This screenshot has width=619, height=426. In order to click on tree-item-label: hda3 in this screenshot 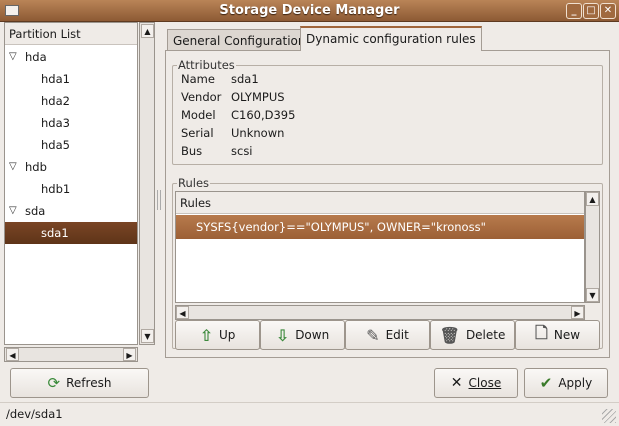, I will do `click(55, 123)`.